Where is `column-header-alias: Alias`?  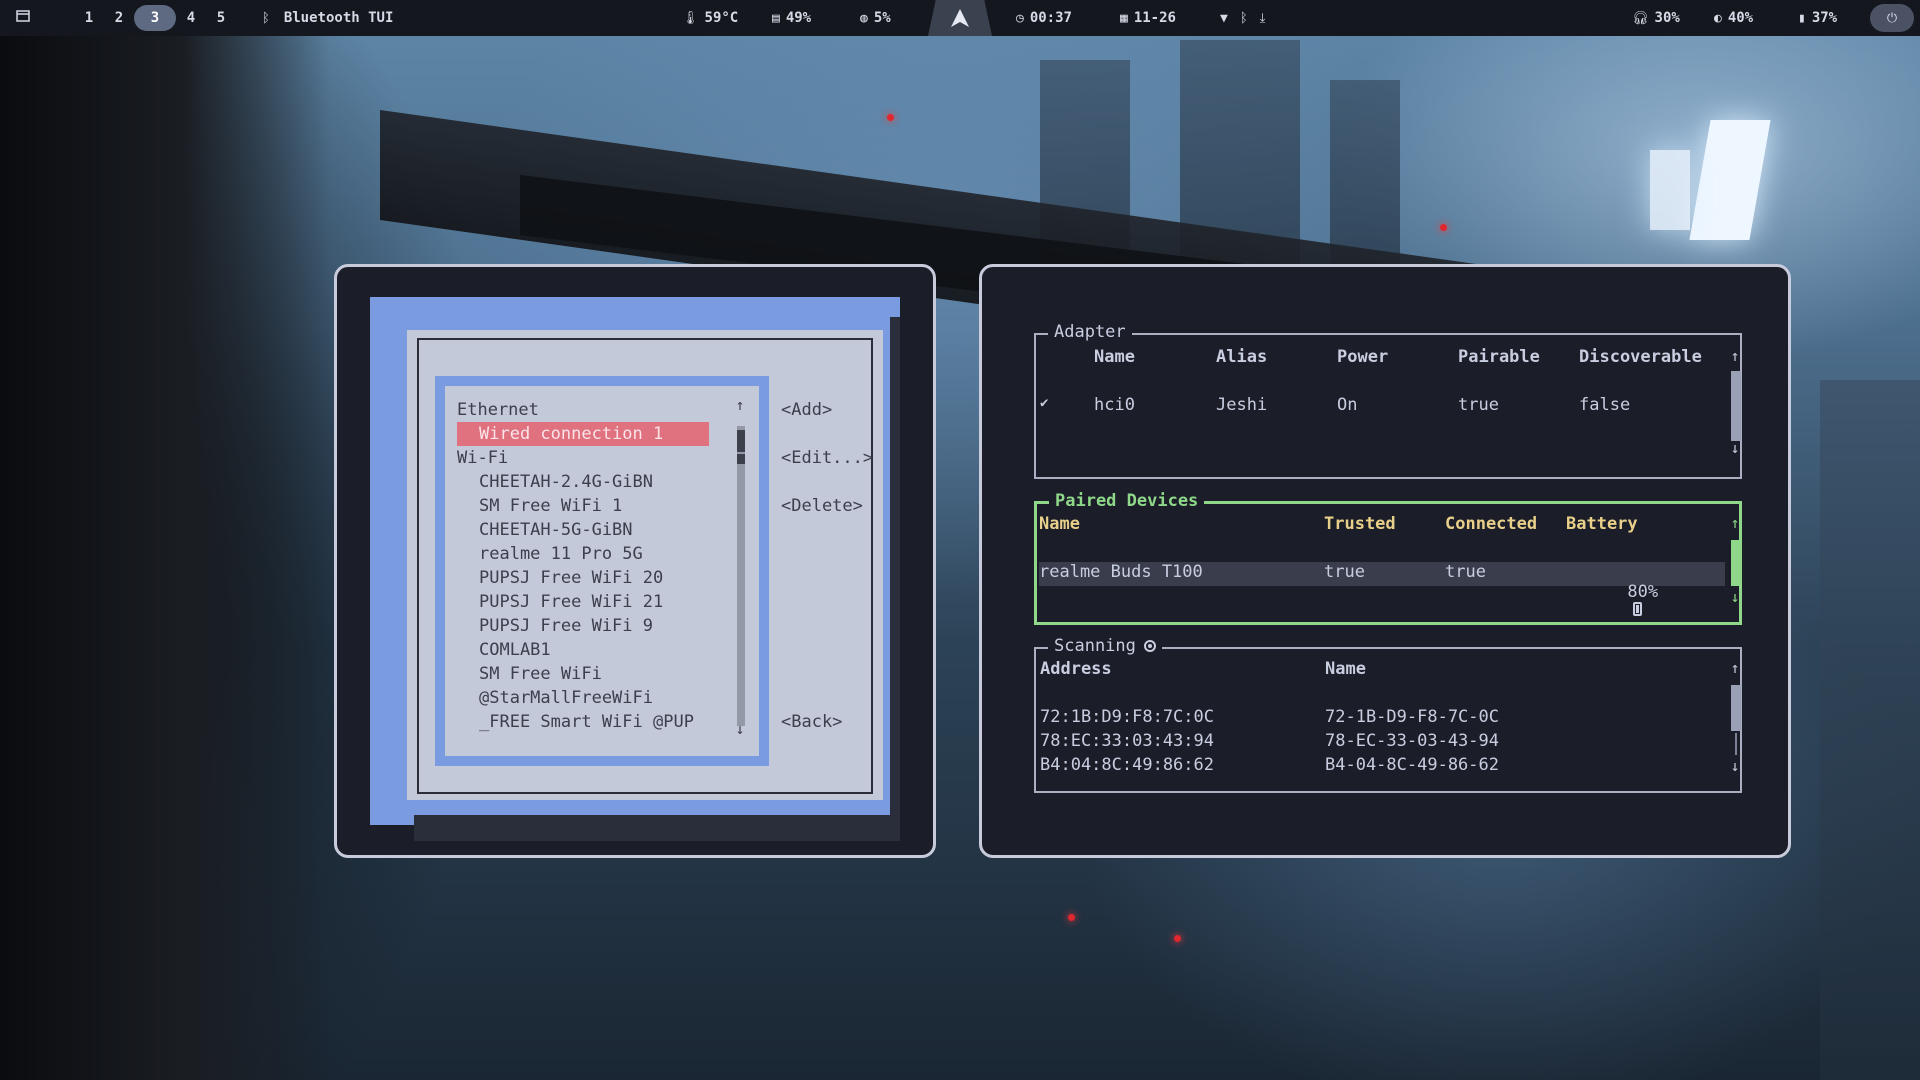 column-header-alias: Alias is located at coordinates (1242, 357).